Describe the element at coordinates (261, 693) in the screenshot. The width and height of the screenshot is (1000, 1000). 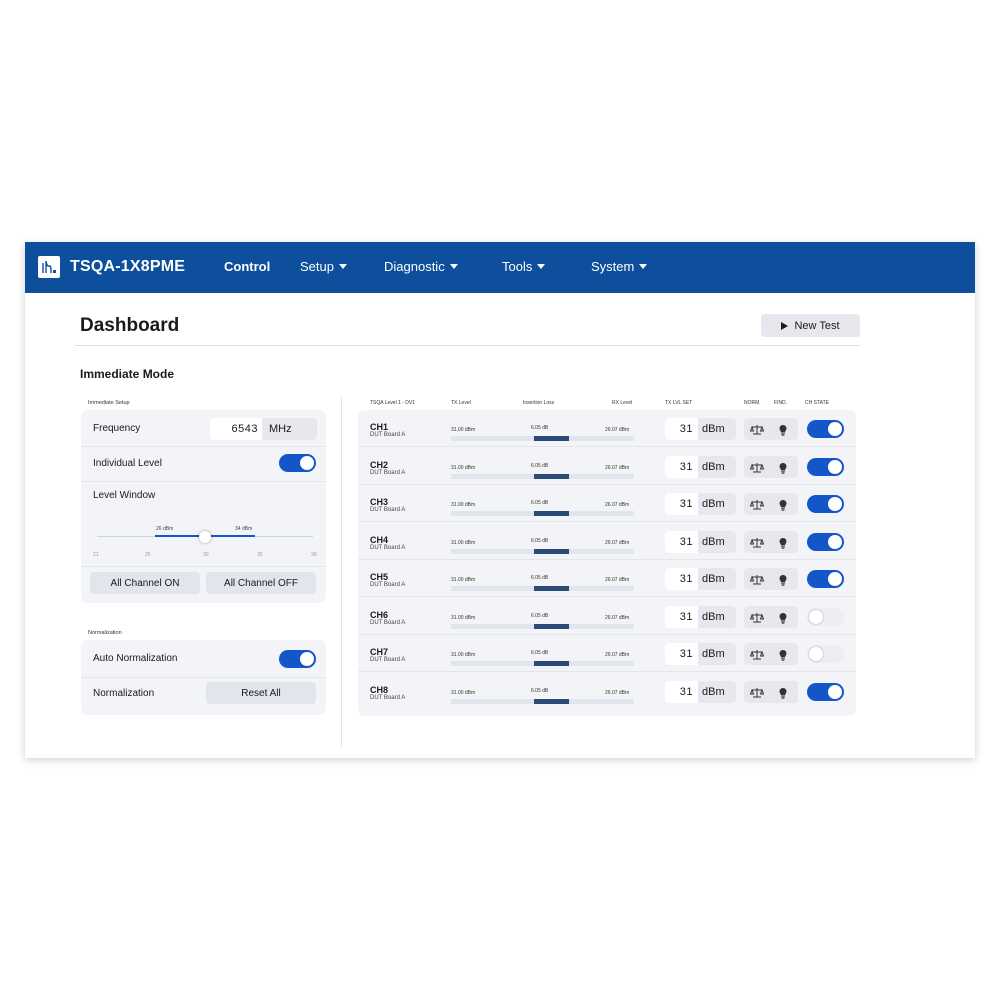
I see `reset-all-button: Reset All` at that location.